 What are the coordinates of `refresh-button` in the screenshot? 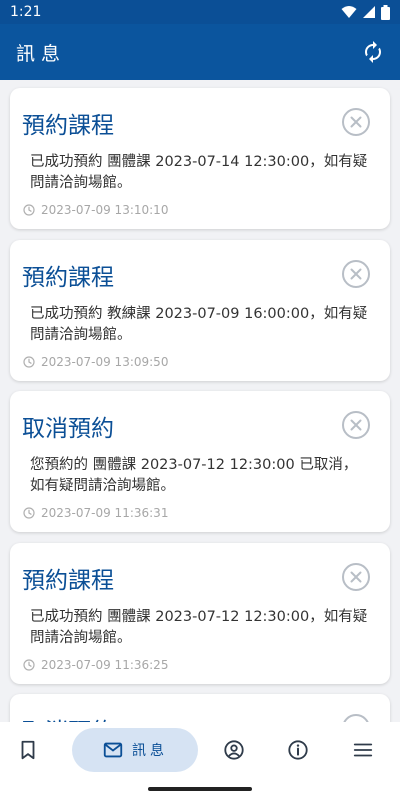 It's located at (373, 52).